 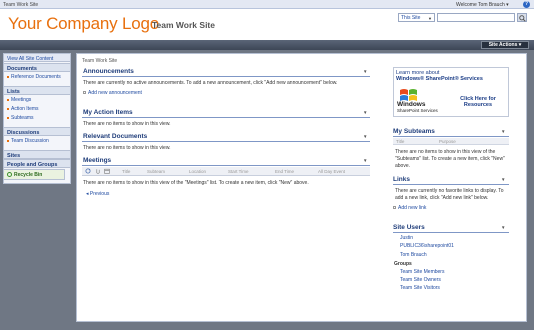 What do you see at coordinates (100, 61) in the screenshot?
I see `page-breadcrumb: Team Work Site` at bounding box center [100, 61].